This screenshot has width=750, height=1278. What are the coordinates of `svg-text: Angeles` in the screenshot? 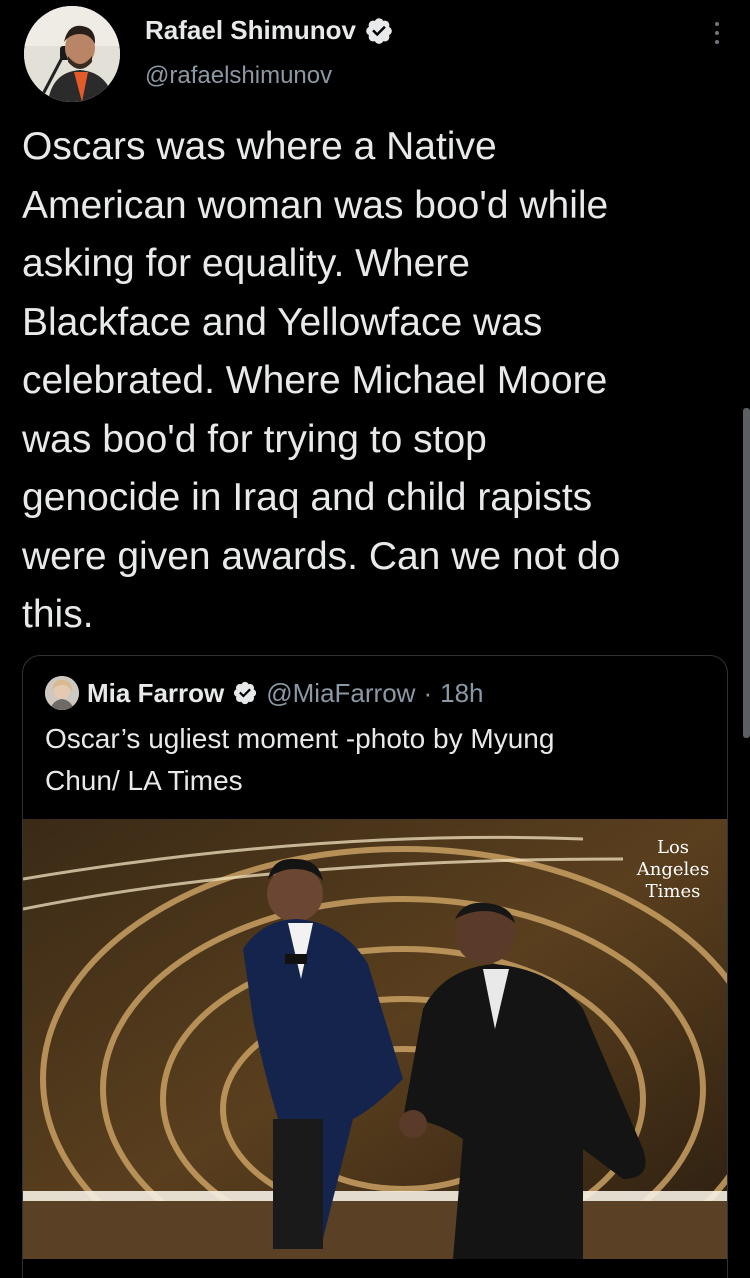 It's located at (672, 869).